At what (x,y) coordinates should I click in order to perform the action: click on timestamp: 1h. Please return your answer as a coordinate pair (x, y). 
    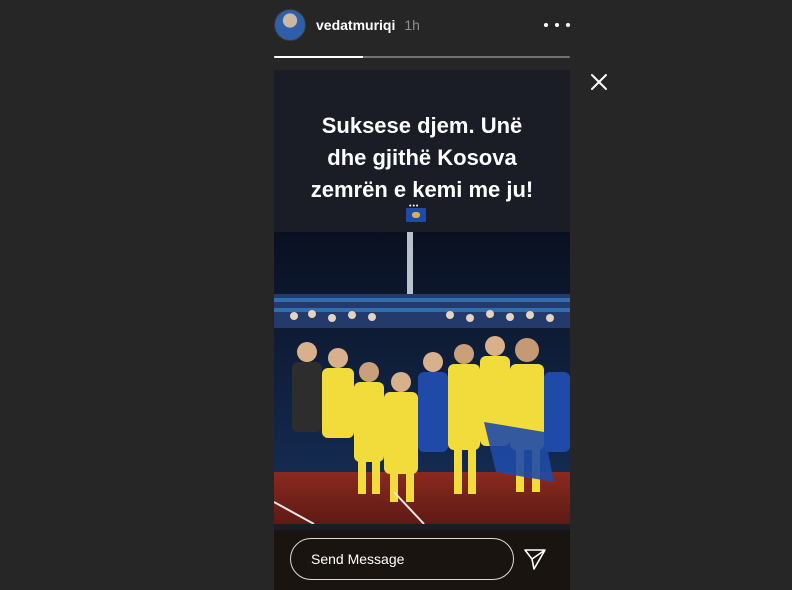
    Looking at the image, I should click on (412, 25).